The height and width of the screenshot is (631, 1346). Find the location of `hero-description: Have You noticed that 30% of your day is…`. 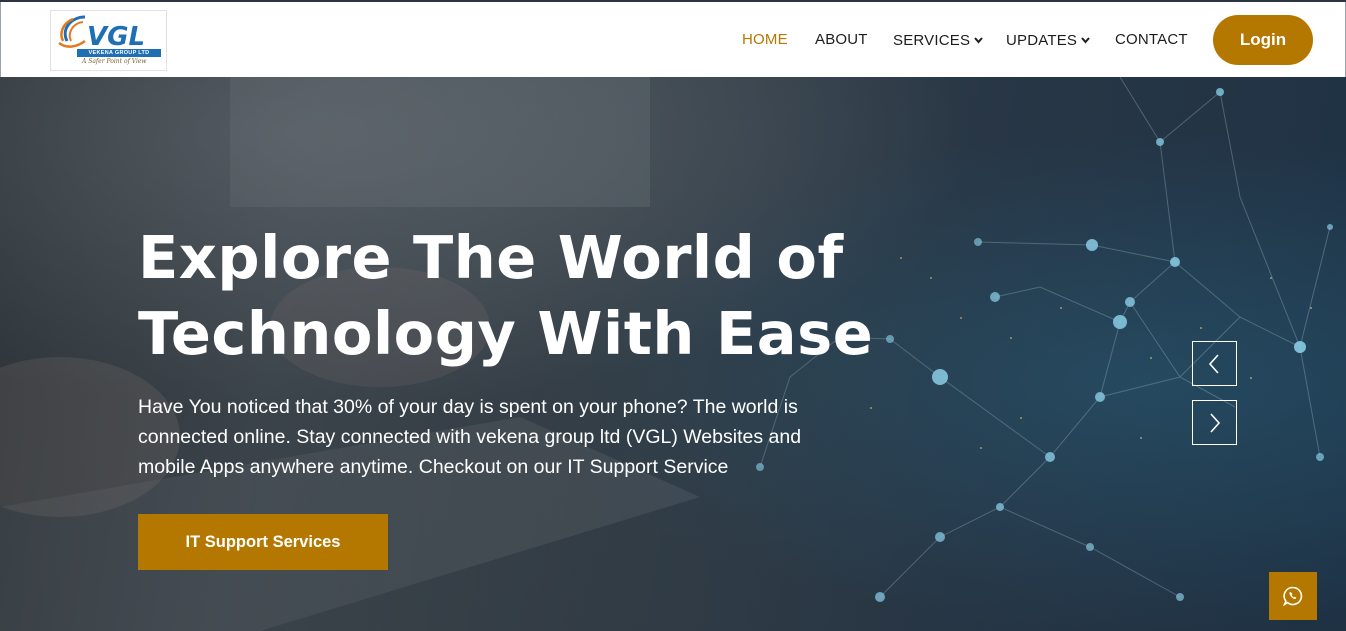

hero-description: Have You noticed that 30% of your day is… is located at coordinates (488, 437).